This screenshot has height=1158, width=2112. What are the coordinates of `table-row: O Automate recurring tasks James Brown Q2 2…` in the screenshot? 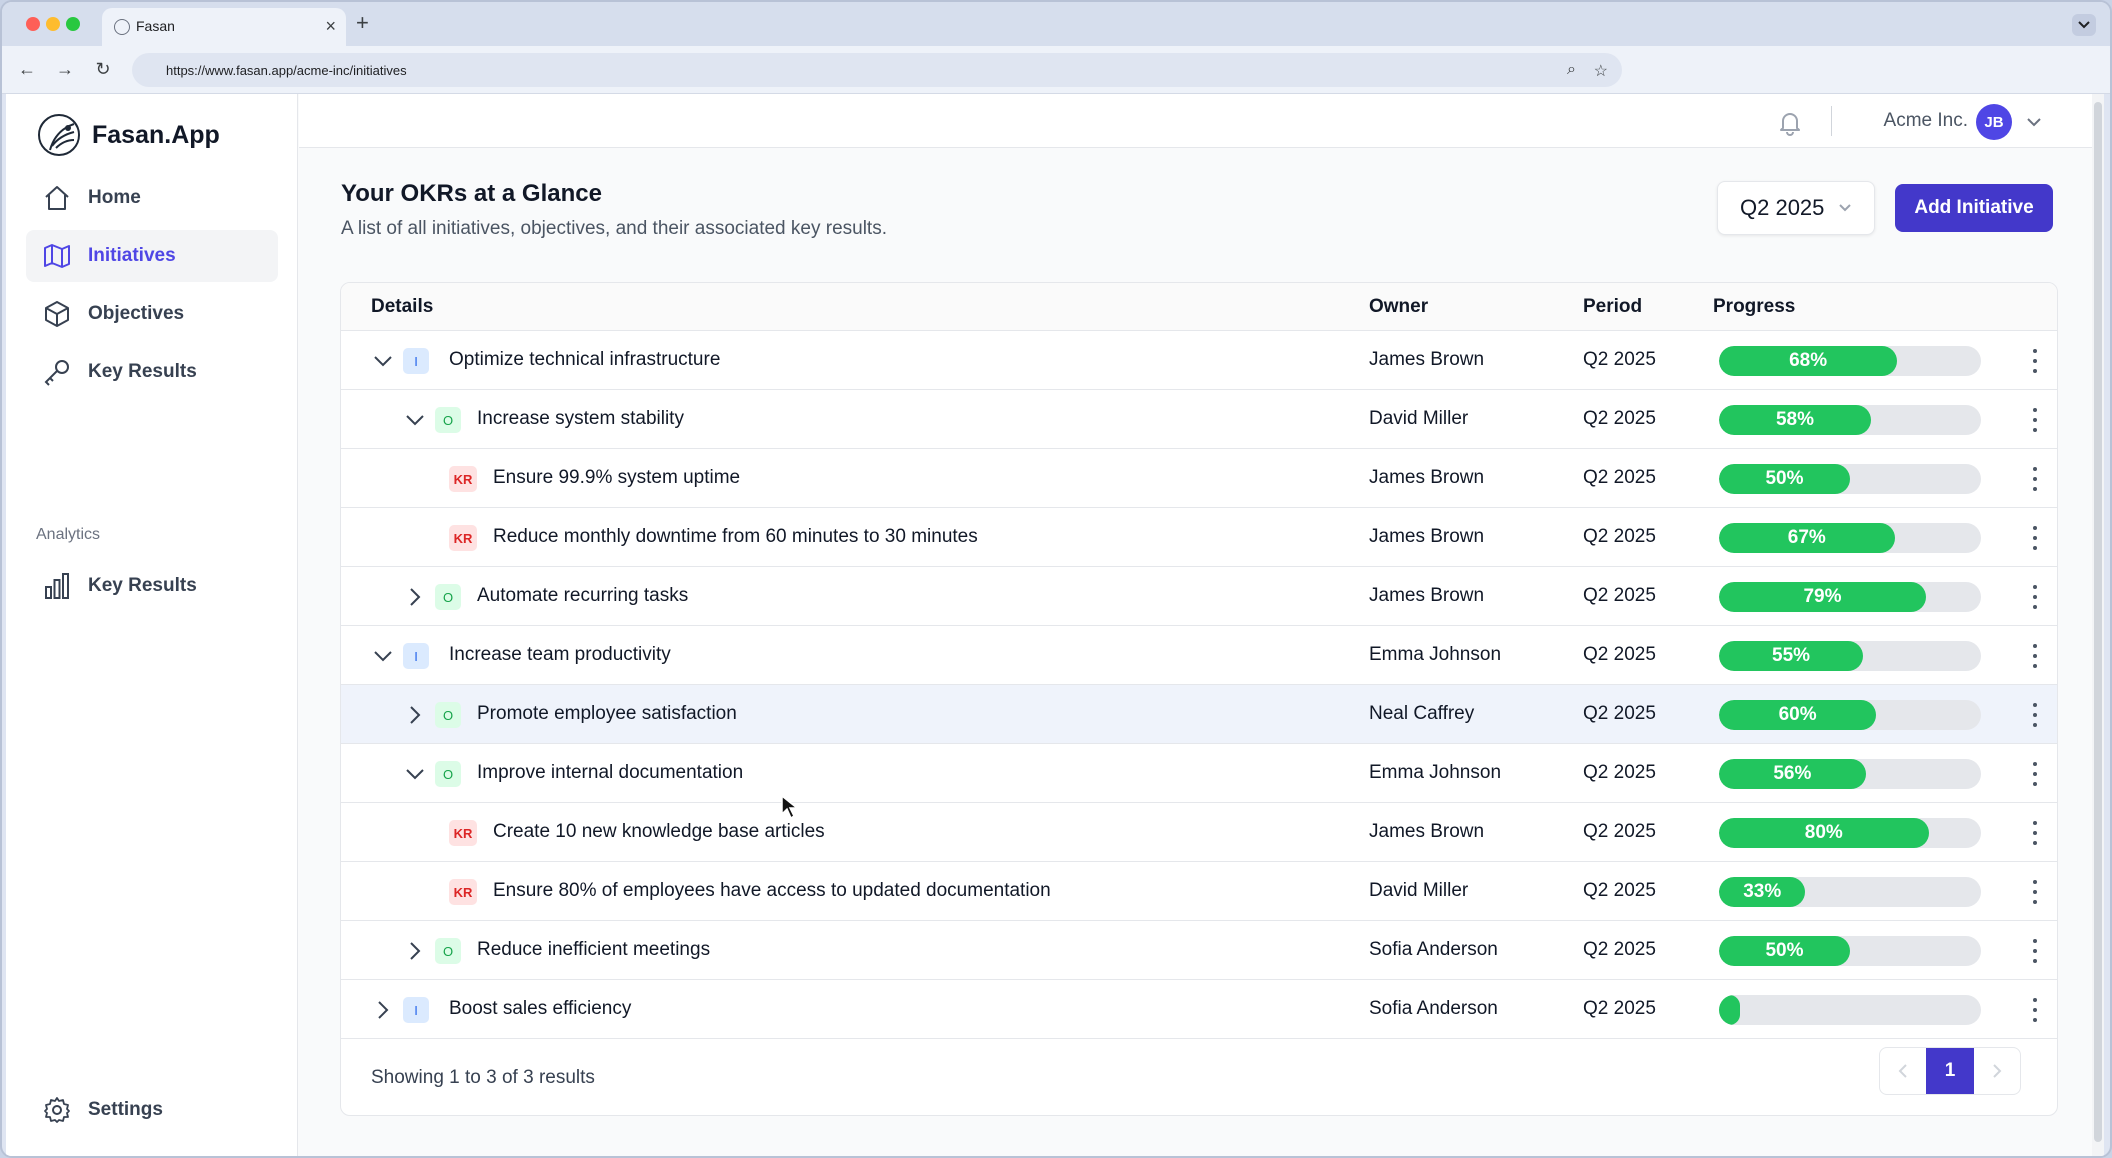 It's located at (1199, 596).